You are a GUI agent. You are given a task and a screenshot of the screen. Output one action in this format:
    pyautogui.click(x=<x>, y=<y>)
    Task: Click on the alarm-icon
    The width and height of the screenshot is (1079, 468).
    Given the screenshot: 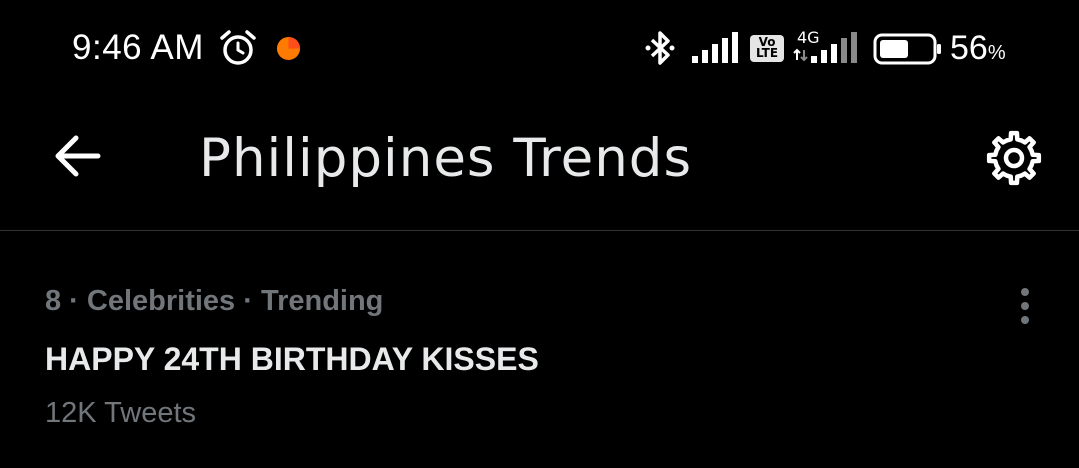 What is the action you would take?
    pyautogui.click(x=238, y=47)
    